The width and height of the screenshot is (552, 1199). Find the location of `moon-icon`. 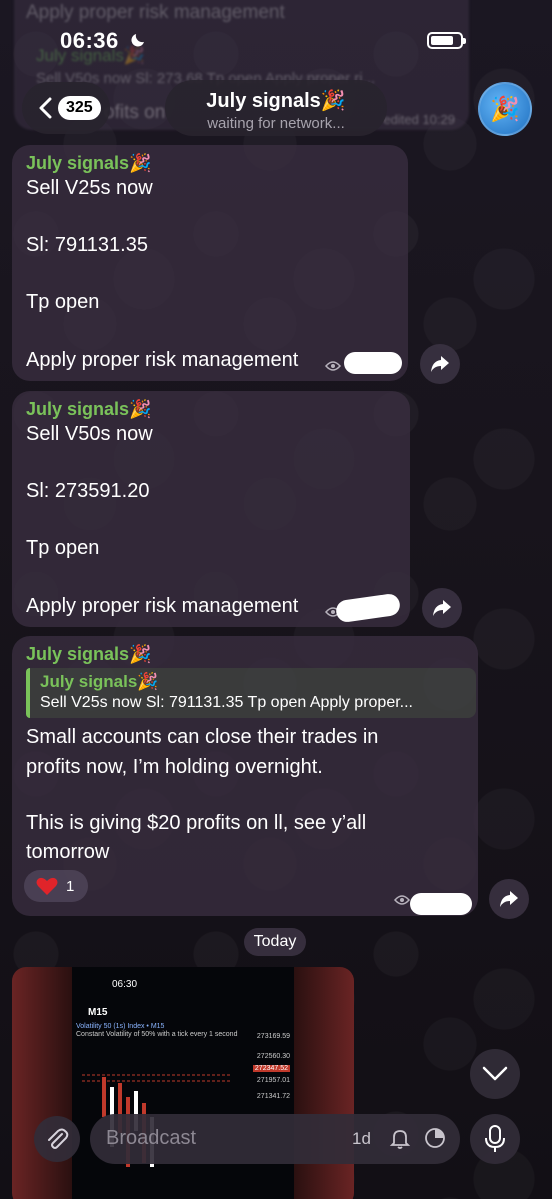

moon-icon is located at coordinates (137, 40).